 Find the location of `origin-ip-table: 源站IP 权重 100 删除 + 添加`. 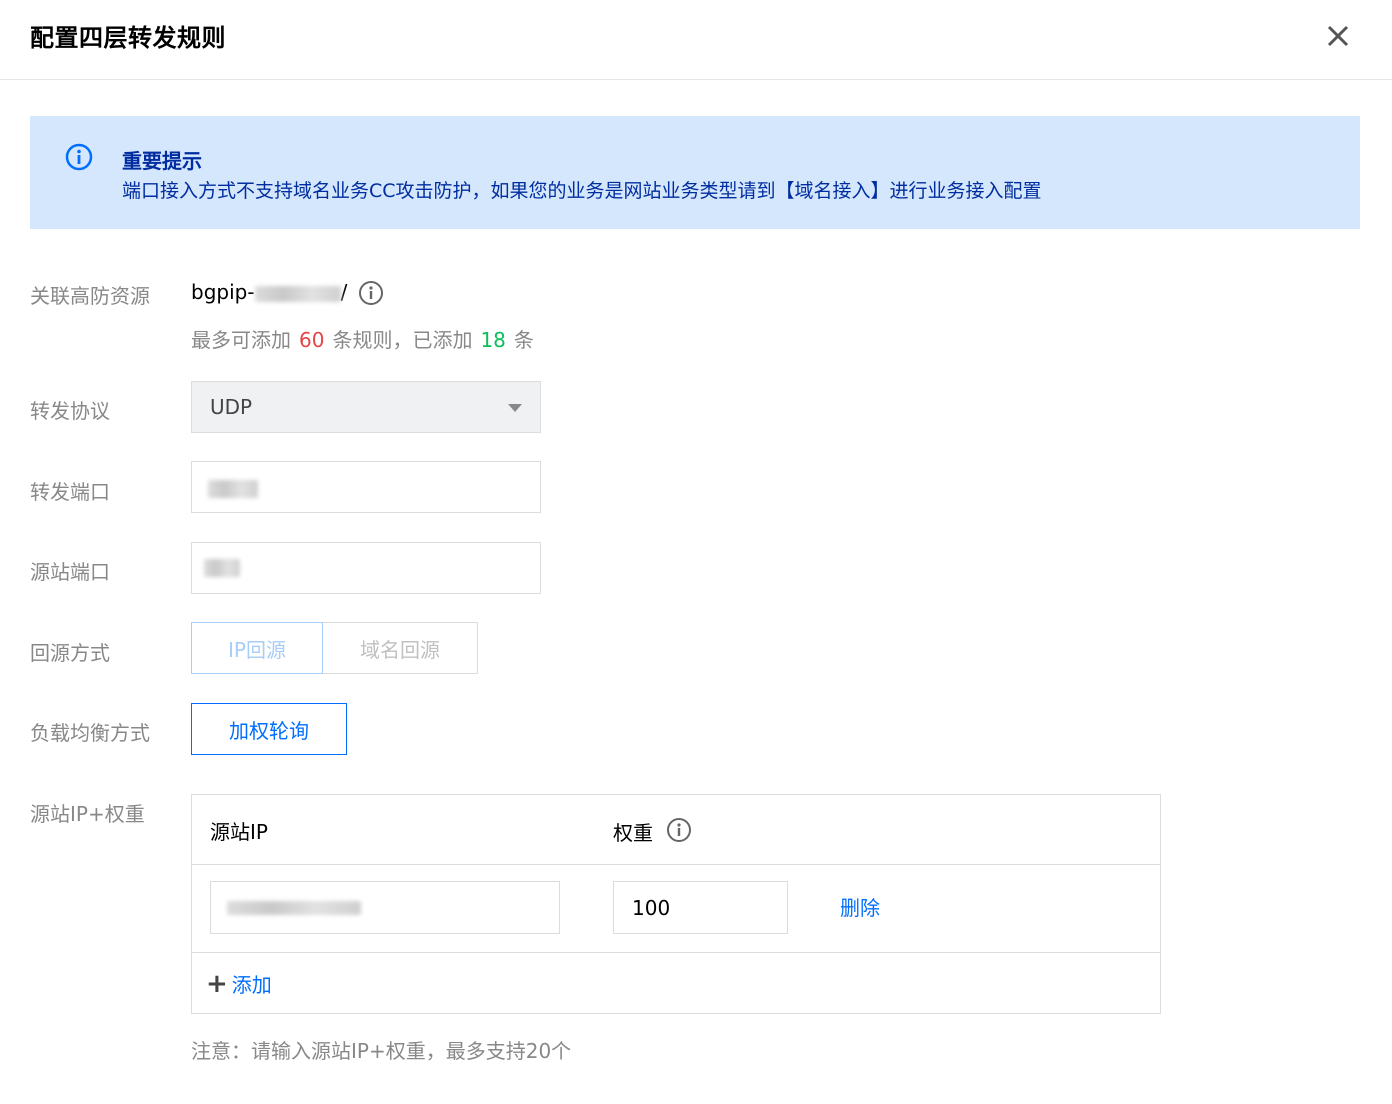

origin-ip-table: 源站IP 权重 100 删除 + 添加 is located at coordinates (676, 904).